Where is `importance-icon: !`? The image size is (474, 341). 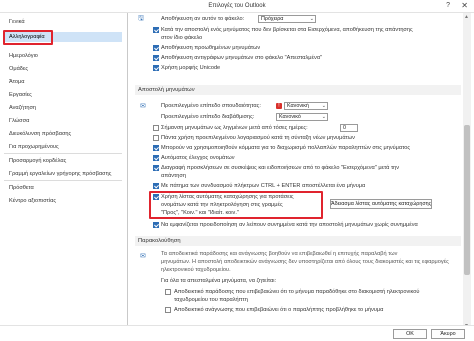 importance-icon: ! is located at coordinates (279, 106).